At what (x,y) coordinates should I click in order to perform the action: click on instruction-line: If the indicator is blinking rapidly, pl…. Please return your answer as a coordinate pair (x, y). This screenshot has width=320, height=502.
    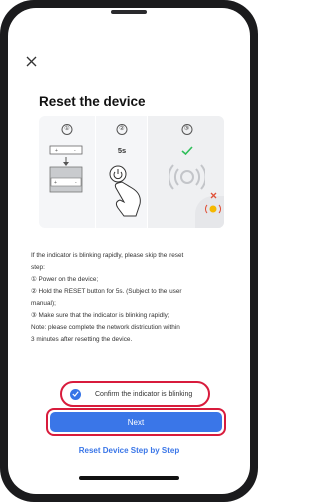
    Looking at the image, I should click on (107, 255).